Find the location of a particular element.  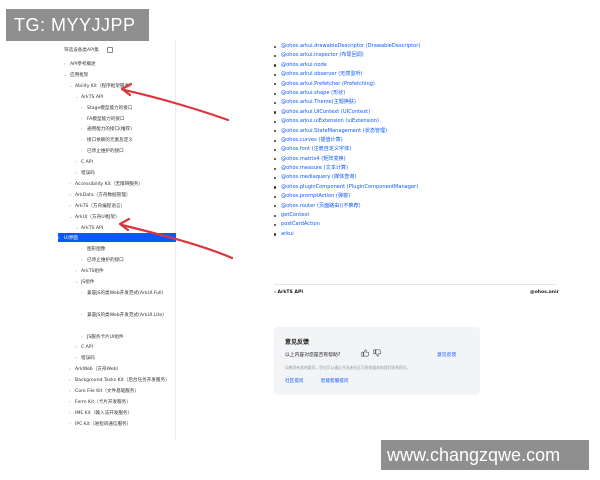

sidebar-item-label: JS服务卡片UI组件 is located at coordinates (105, 337).